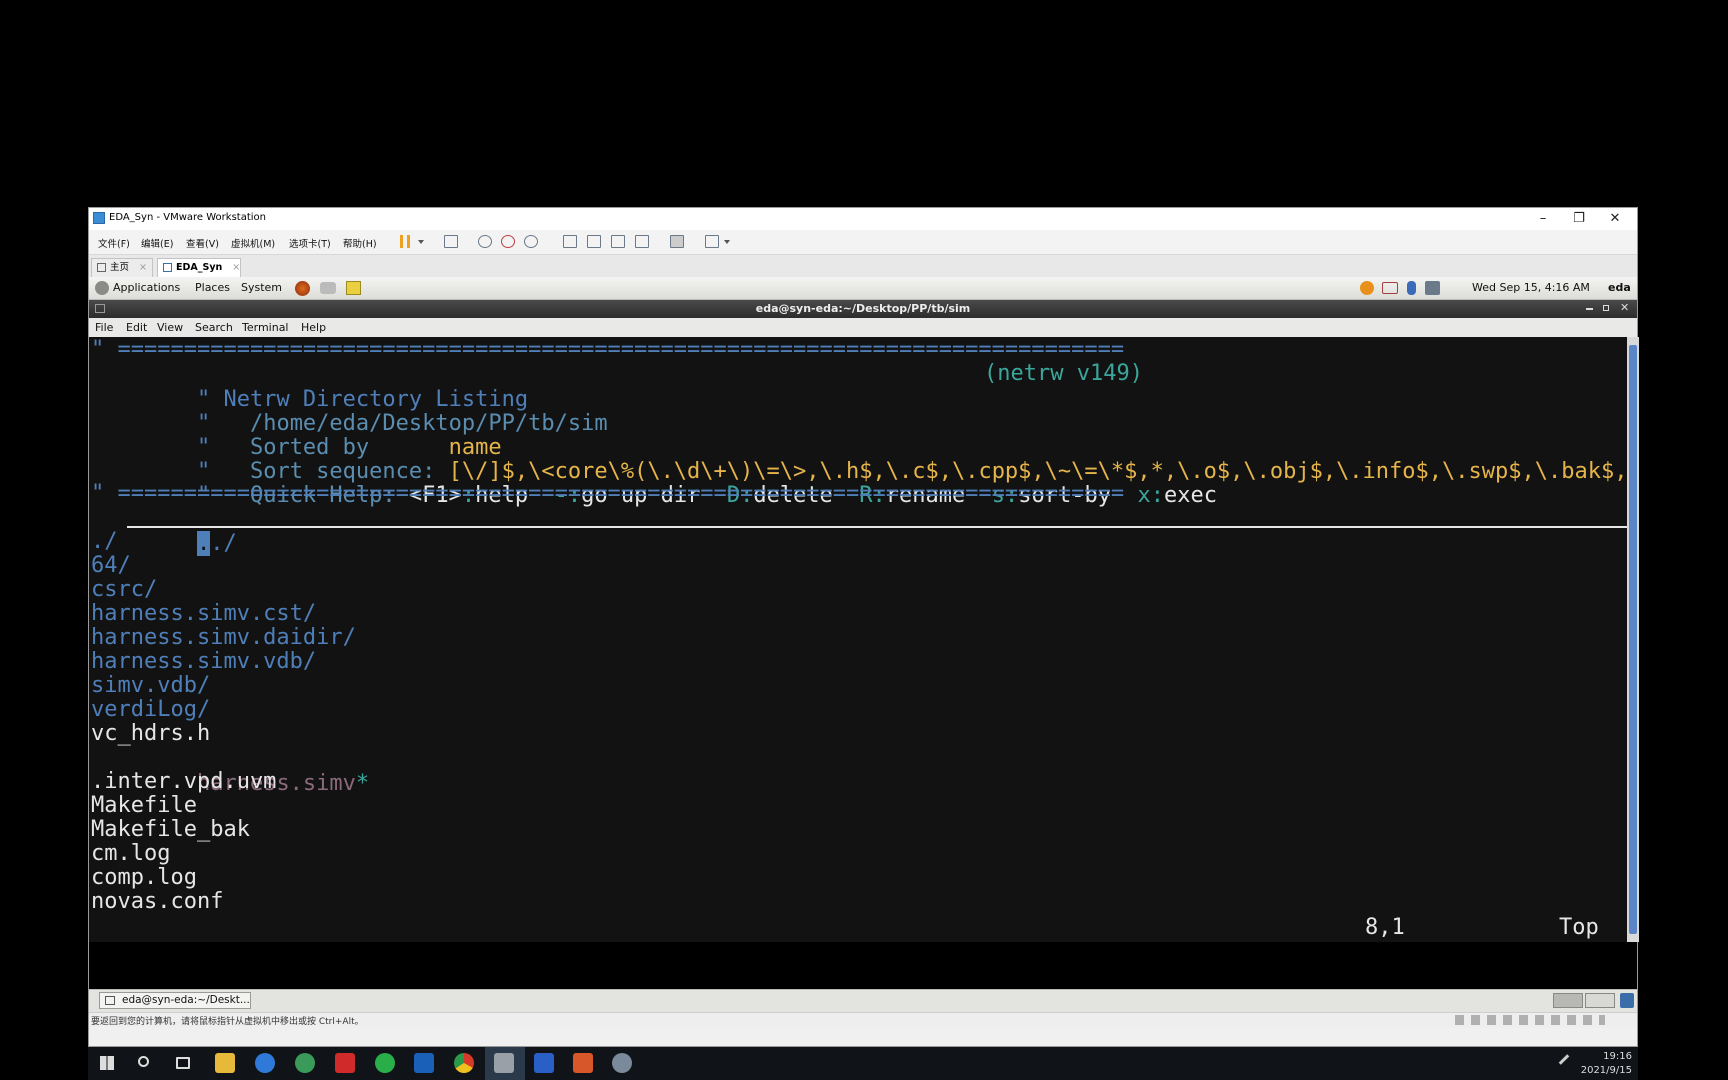  What do you see at coordinates (570, 241) in the screenshot?
I see `library-view-icon` at bounding box center [570, 241].